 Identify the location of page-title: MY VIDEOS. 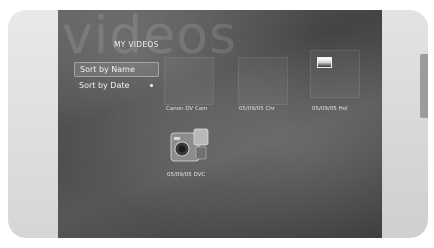
(136, 44).